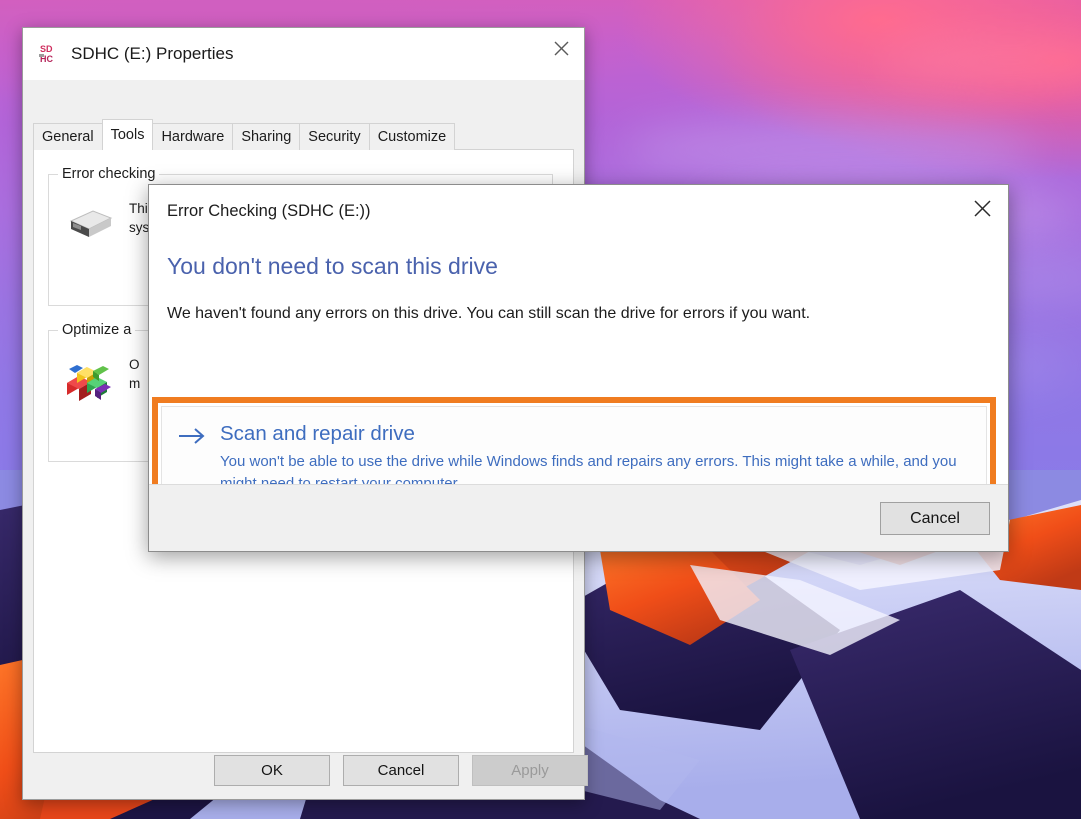 The height and width of the screenshot is (819, 1081). I want to click on optimize-legend: Optimize a, so click(97, 330).